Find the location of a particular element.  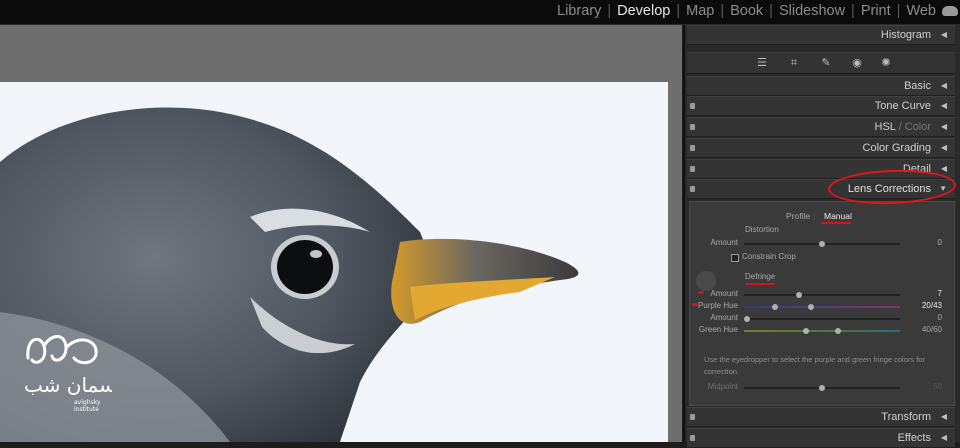

cloud-icon is located at coordinates (950, 11).